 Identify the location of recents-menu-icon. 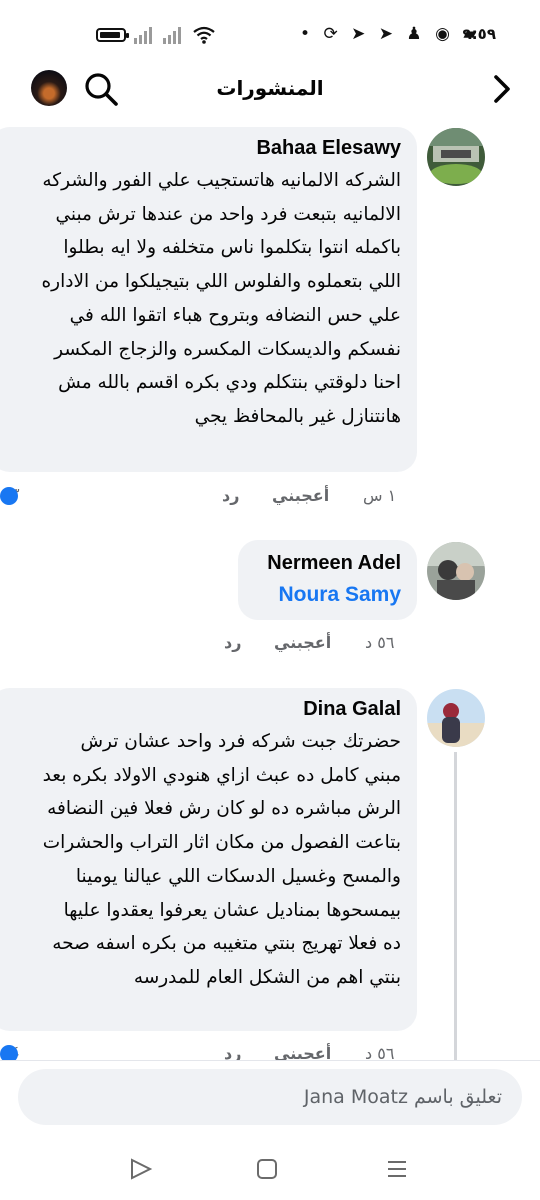
(397, 1169).